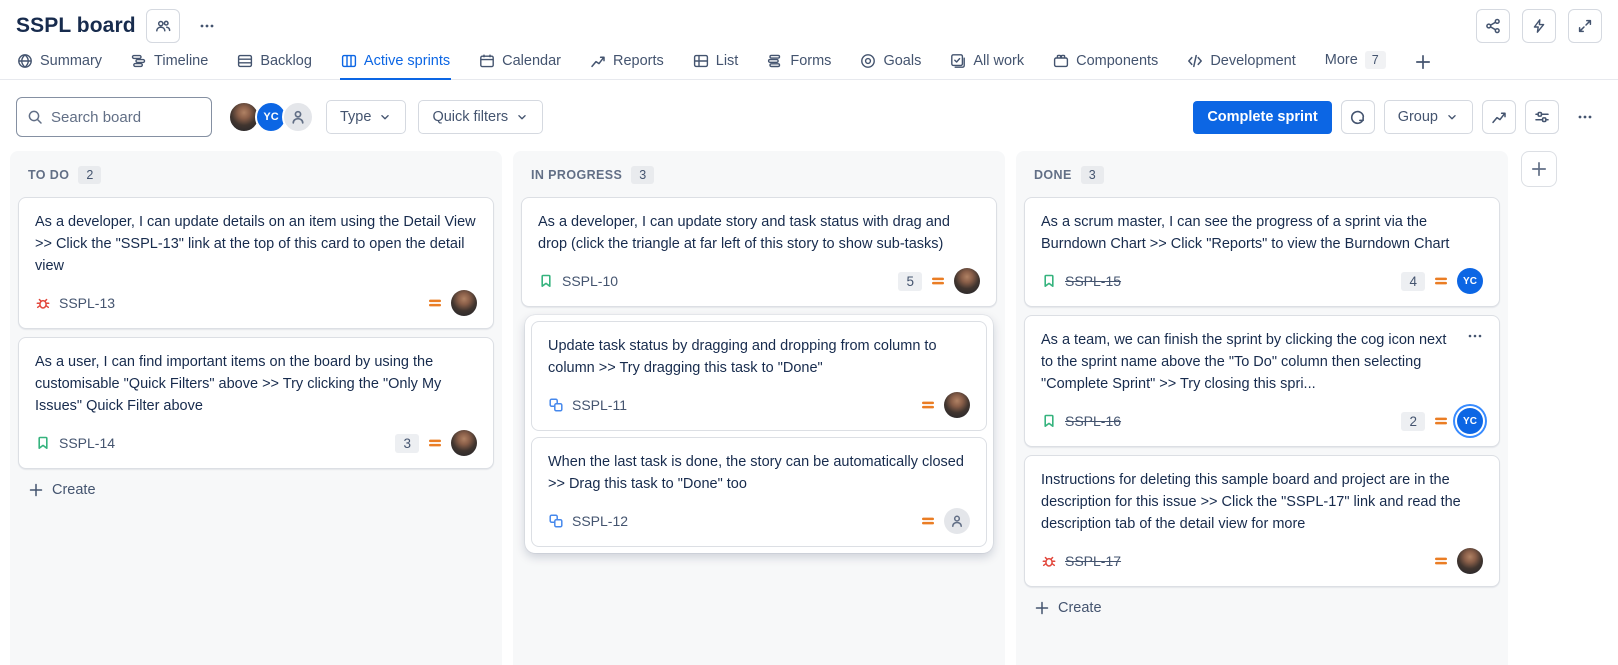 Image resolution: width=1618 pixels, height=665 pixels. Describe the element at coordinates (470, 117) in the screenshot. I see `dropdown-label: Quick filters` at that location.